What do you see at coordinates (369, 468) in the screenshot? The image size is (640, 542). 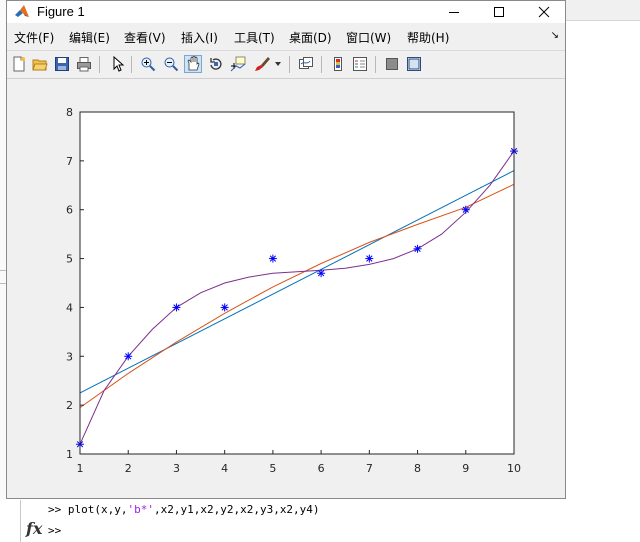 I see `x-tick-label: 7` at bounding box center [369, 468].